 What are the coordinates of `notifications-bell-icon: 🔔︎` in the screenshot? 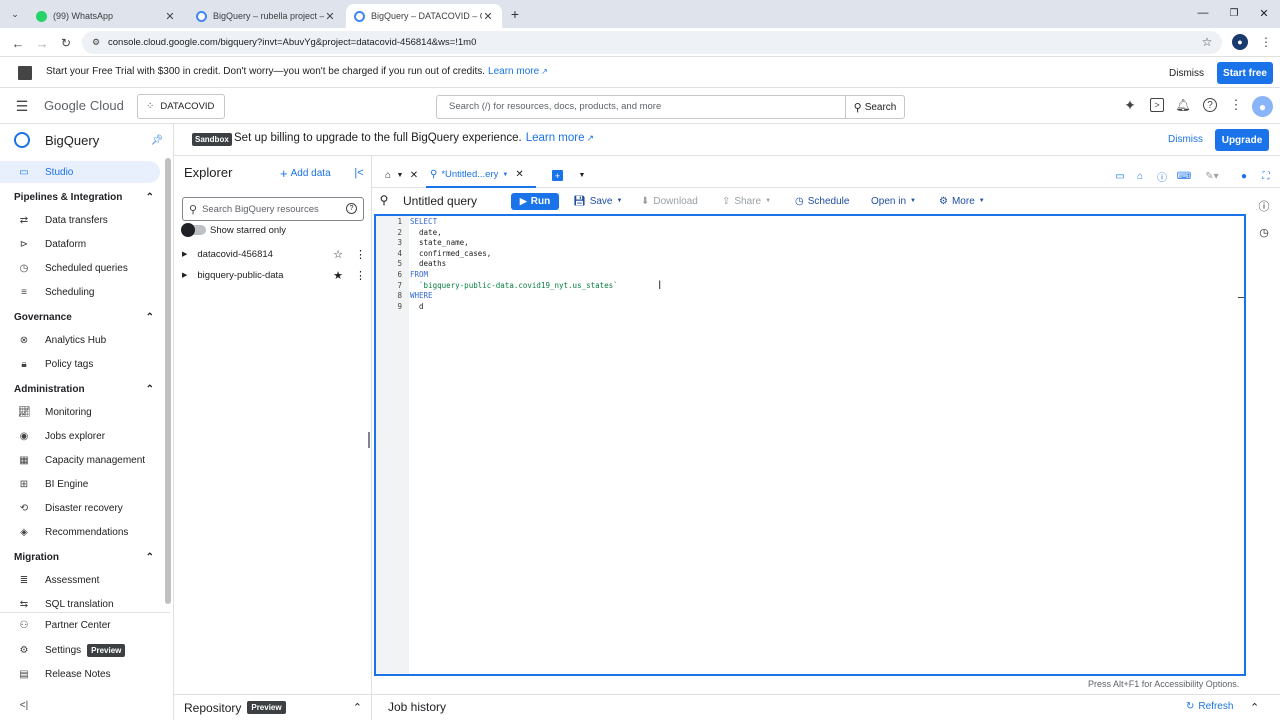 It's located at (1182, 105).